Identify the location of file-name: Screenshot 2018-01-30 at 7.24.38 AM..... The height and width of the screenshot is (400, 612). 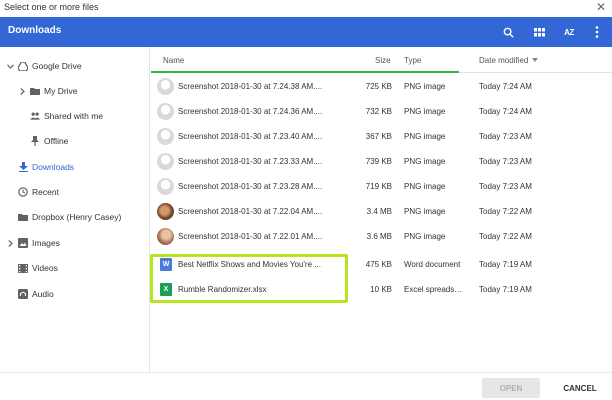
(250, 86).